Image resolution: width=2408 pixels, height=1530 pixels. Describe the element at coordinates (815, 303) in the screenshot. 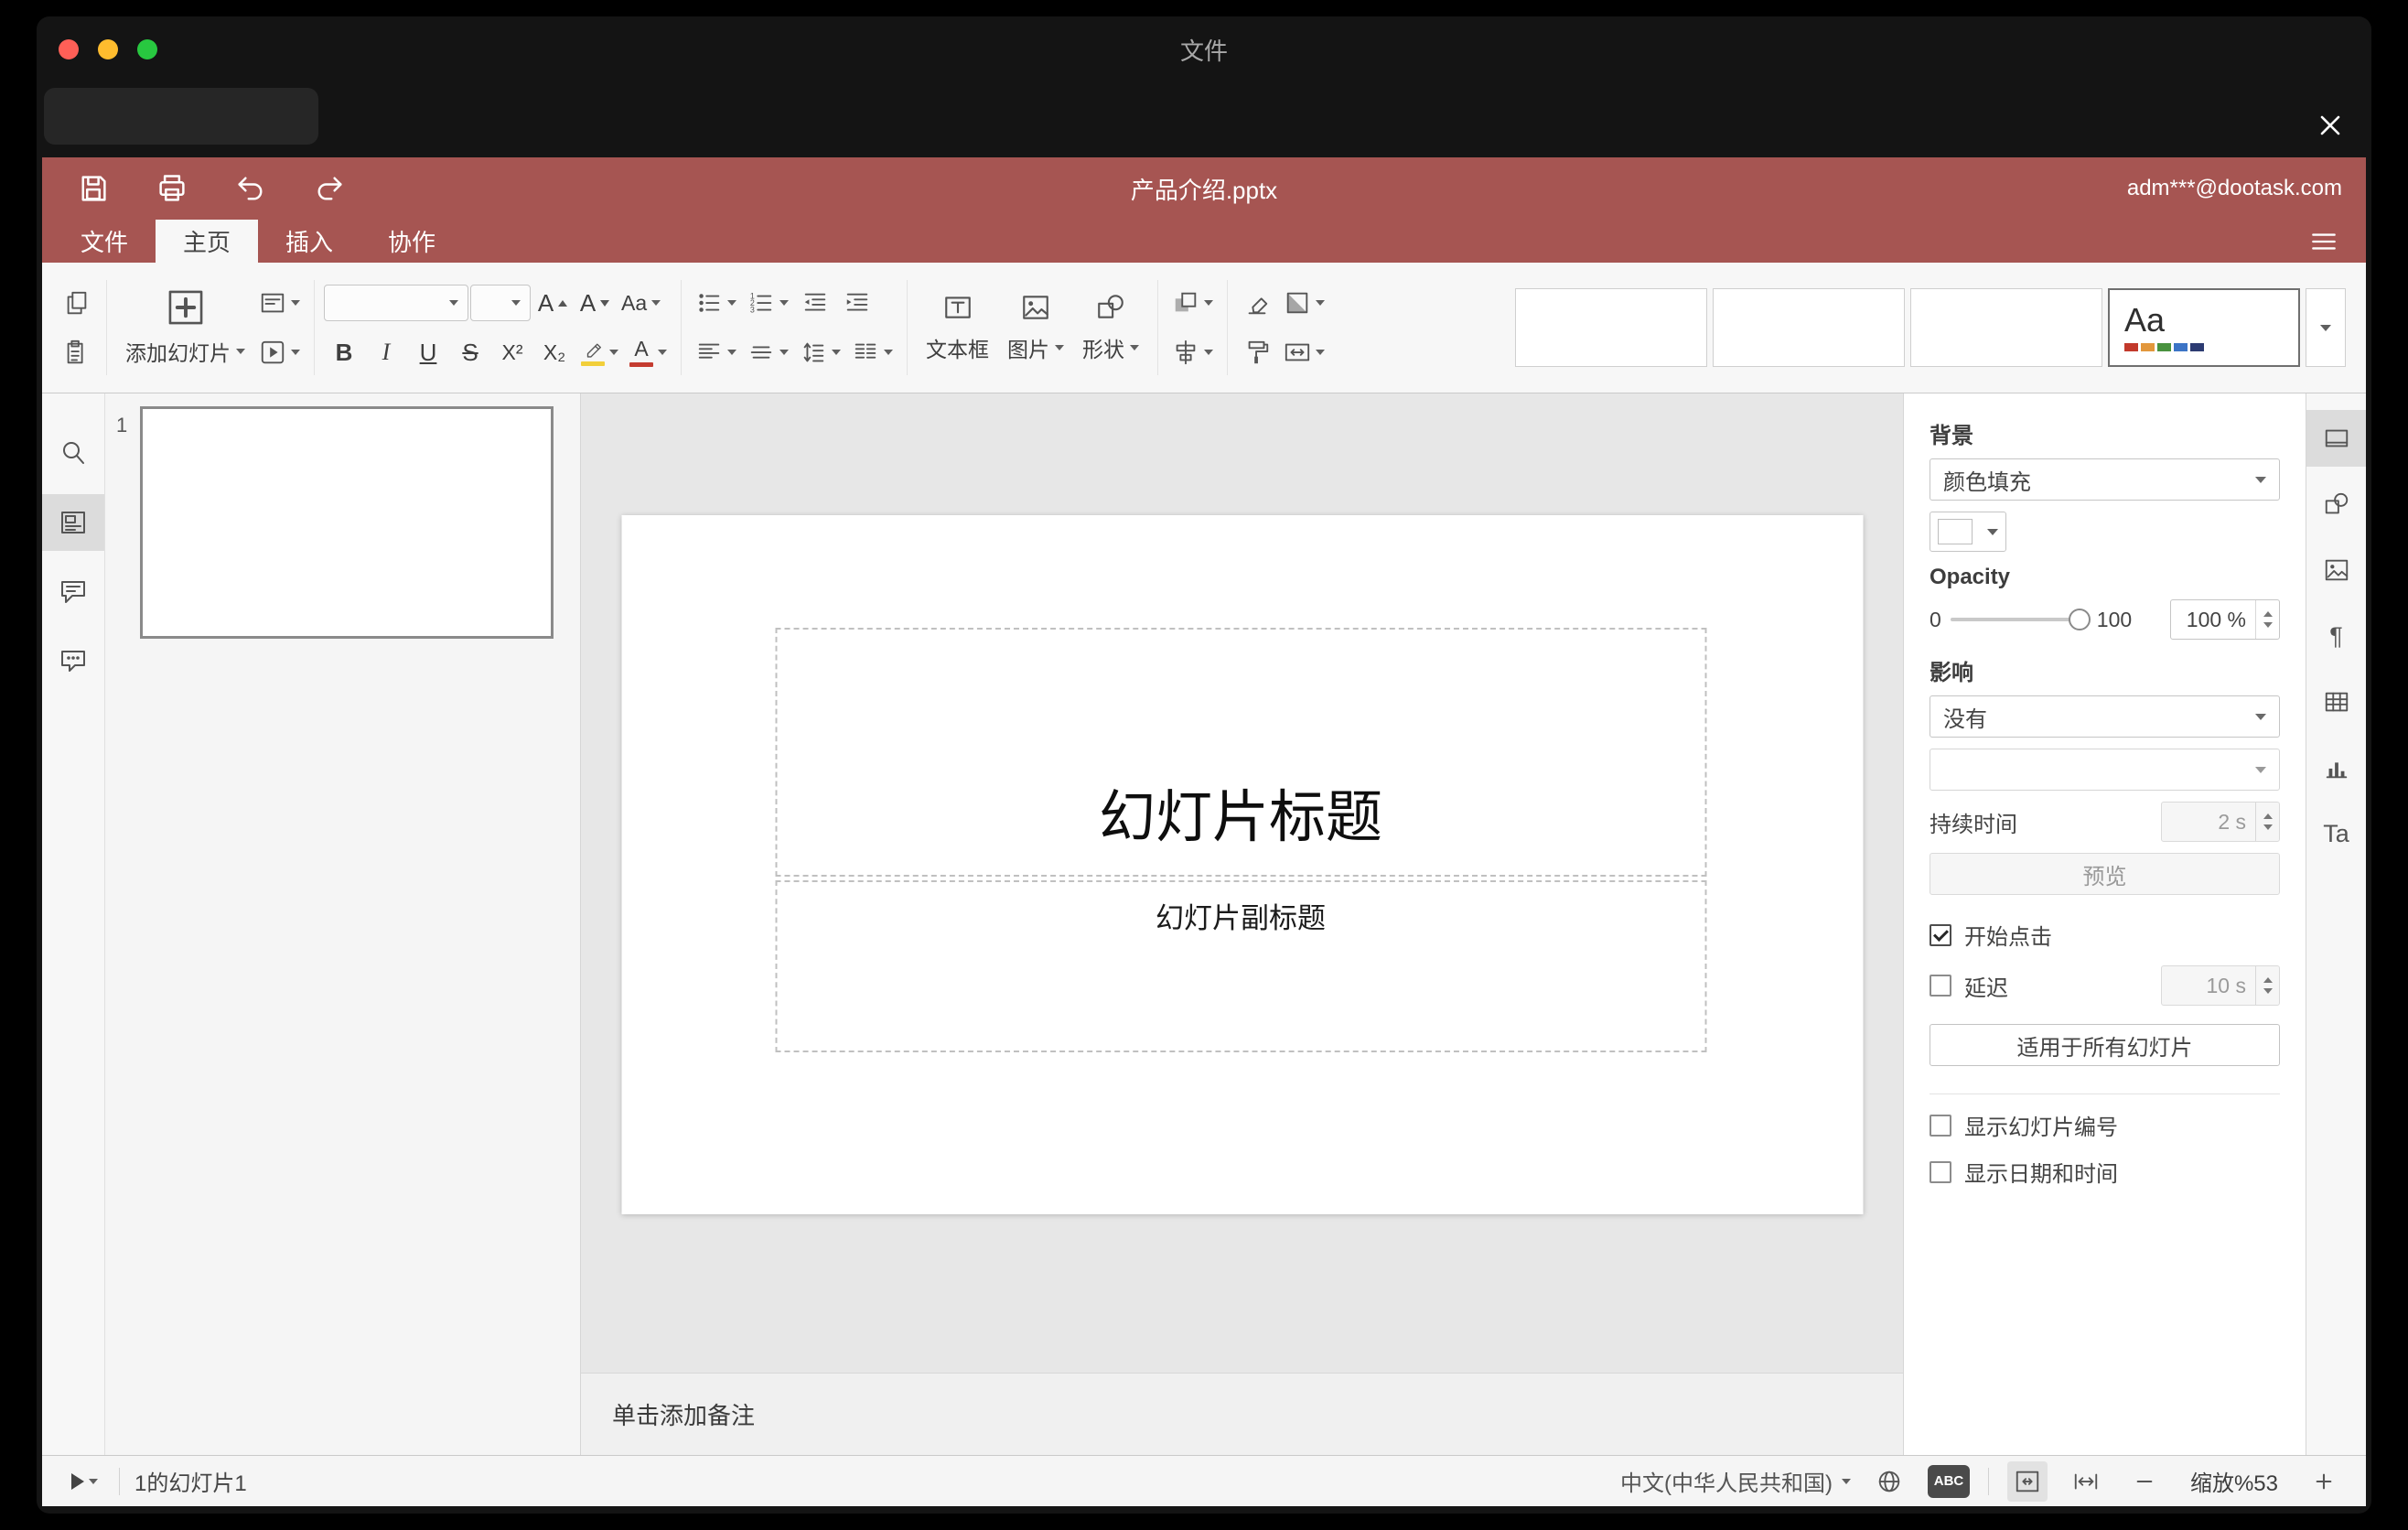

I see `decrease-indent-button` at that location.